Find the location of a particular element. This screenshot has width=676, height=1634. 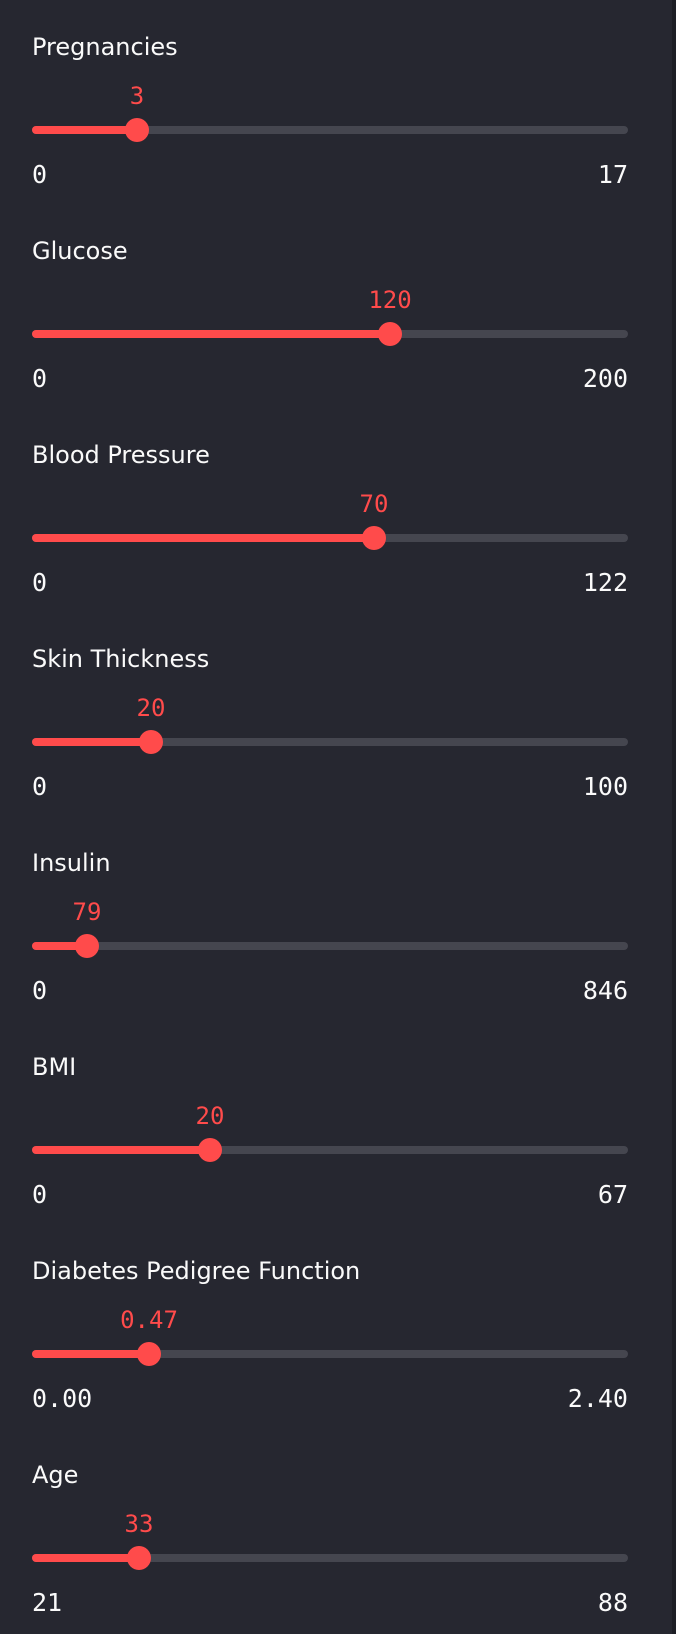

slider-blood-pressure: Blood Pressure 70 0 122 is located at coordinates (330, 510).